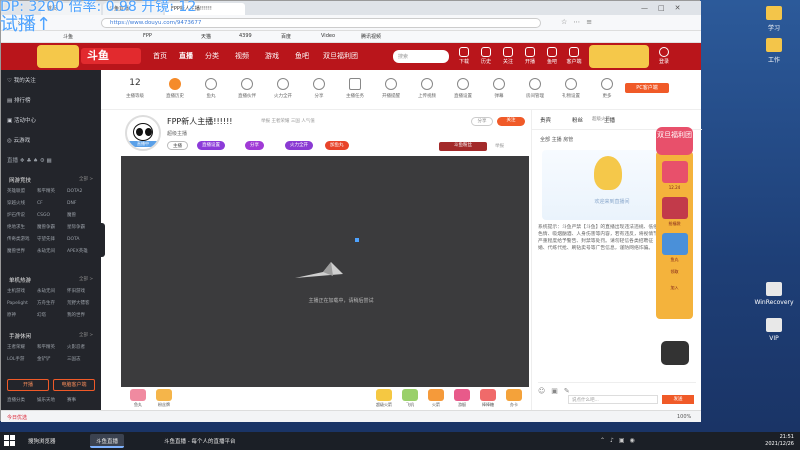 The width and height of the screenshot is (800, 450). I want to click on gift-item: 飞机, so click(410, 399).